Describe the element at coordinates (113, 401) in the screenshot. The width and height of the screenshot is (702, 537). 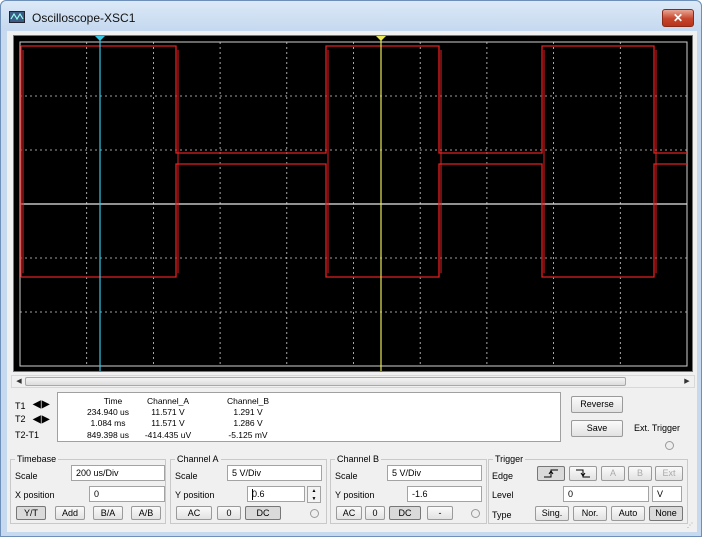
I see `header-time: Time` at that location.